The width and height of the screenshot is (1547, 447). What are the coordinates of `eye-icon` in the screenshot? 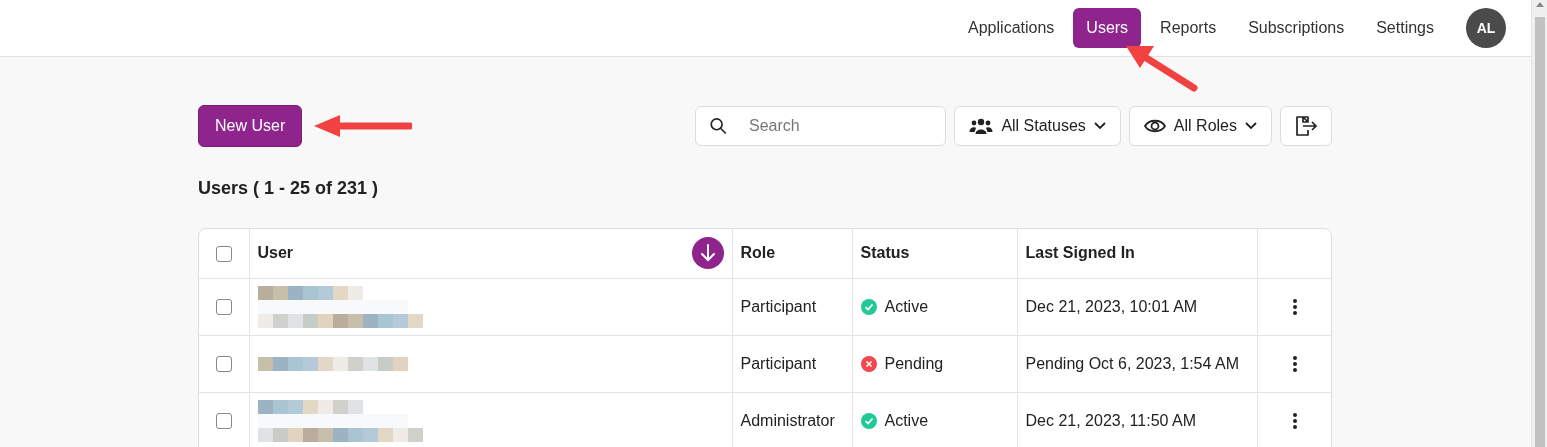 It's located at (1154, 126).